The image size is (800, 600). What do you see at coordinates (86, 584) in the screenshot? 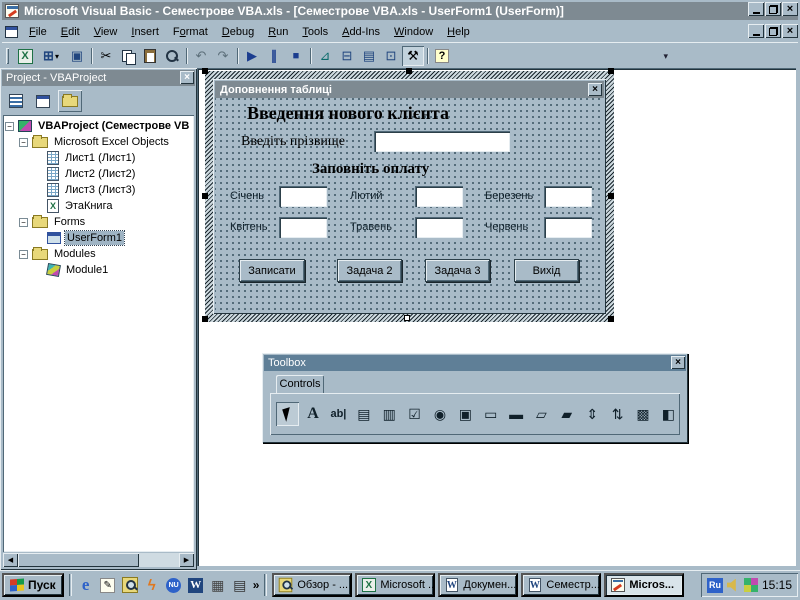
I see `internet-explorer-icon: e` at bounding box center [86, 584].